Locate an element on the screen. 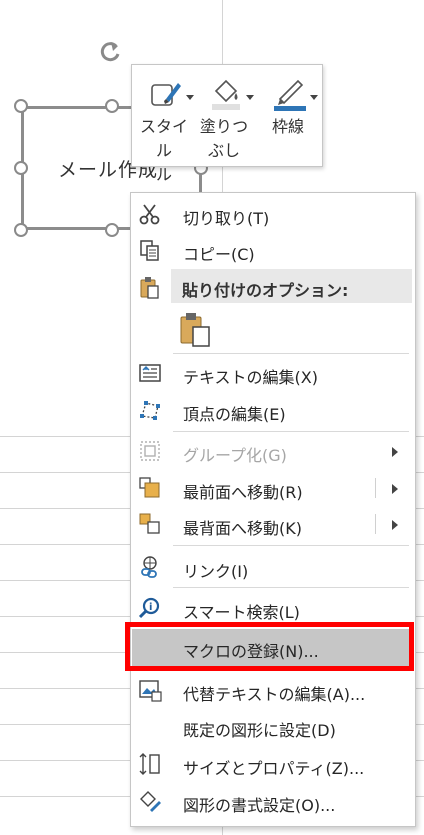 This screenshot has width=424, height=835. copy-icon is located at coordinates (149, 250).